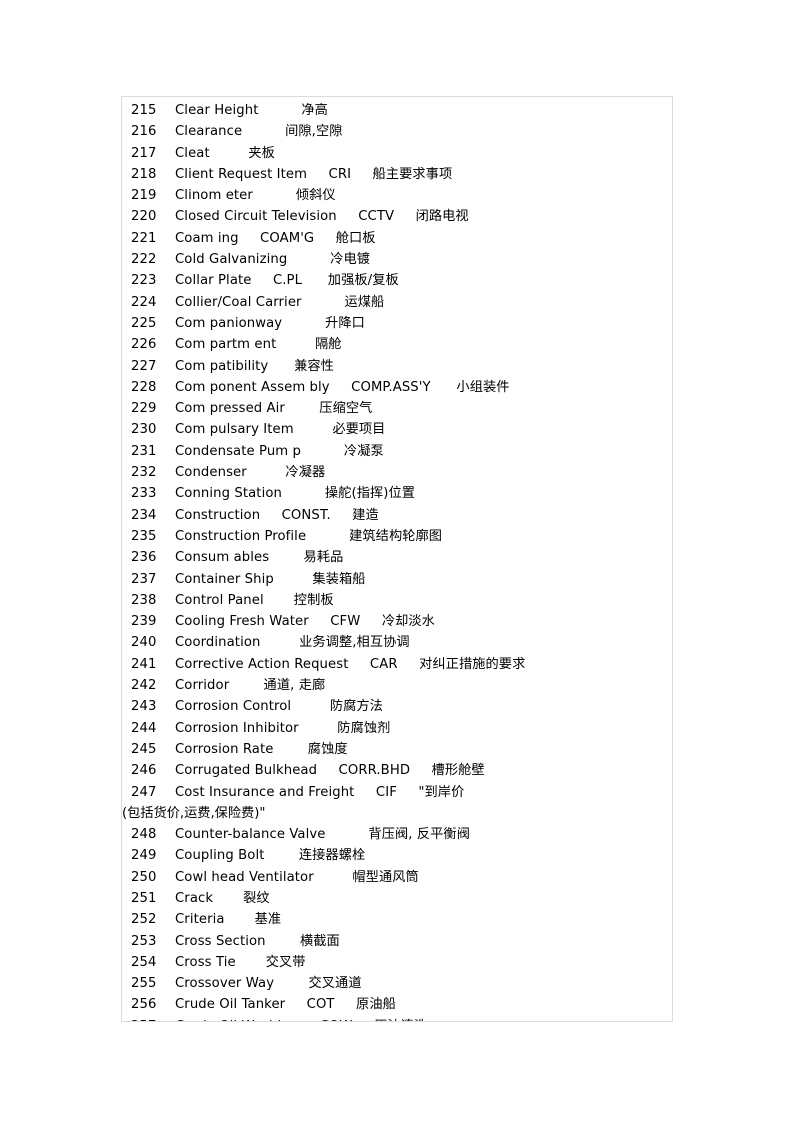 Image resolution: width=794 pixels, height=1123 pixels. I want to click on glossary-entry-row: 242 Corridor 通道, 走廊, so click(397, 685).